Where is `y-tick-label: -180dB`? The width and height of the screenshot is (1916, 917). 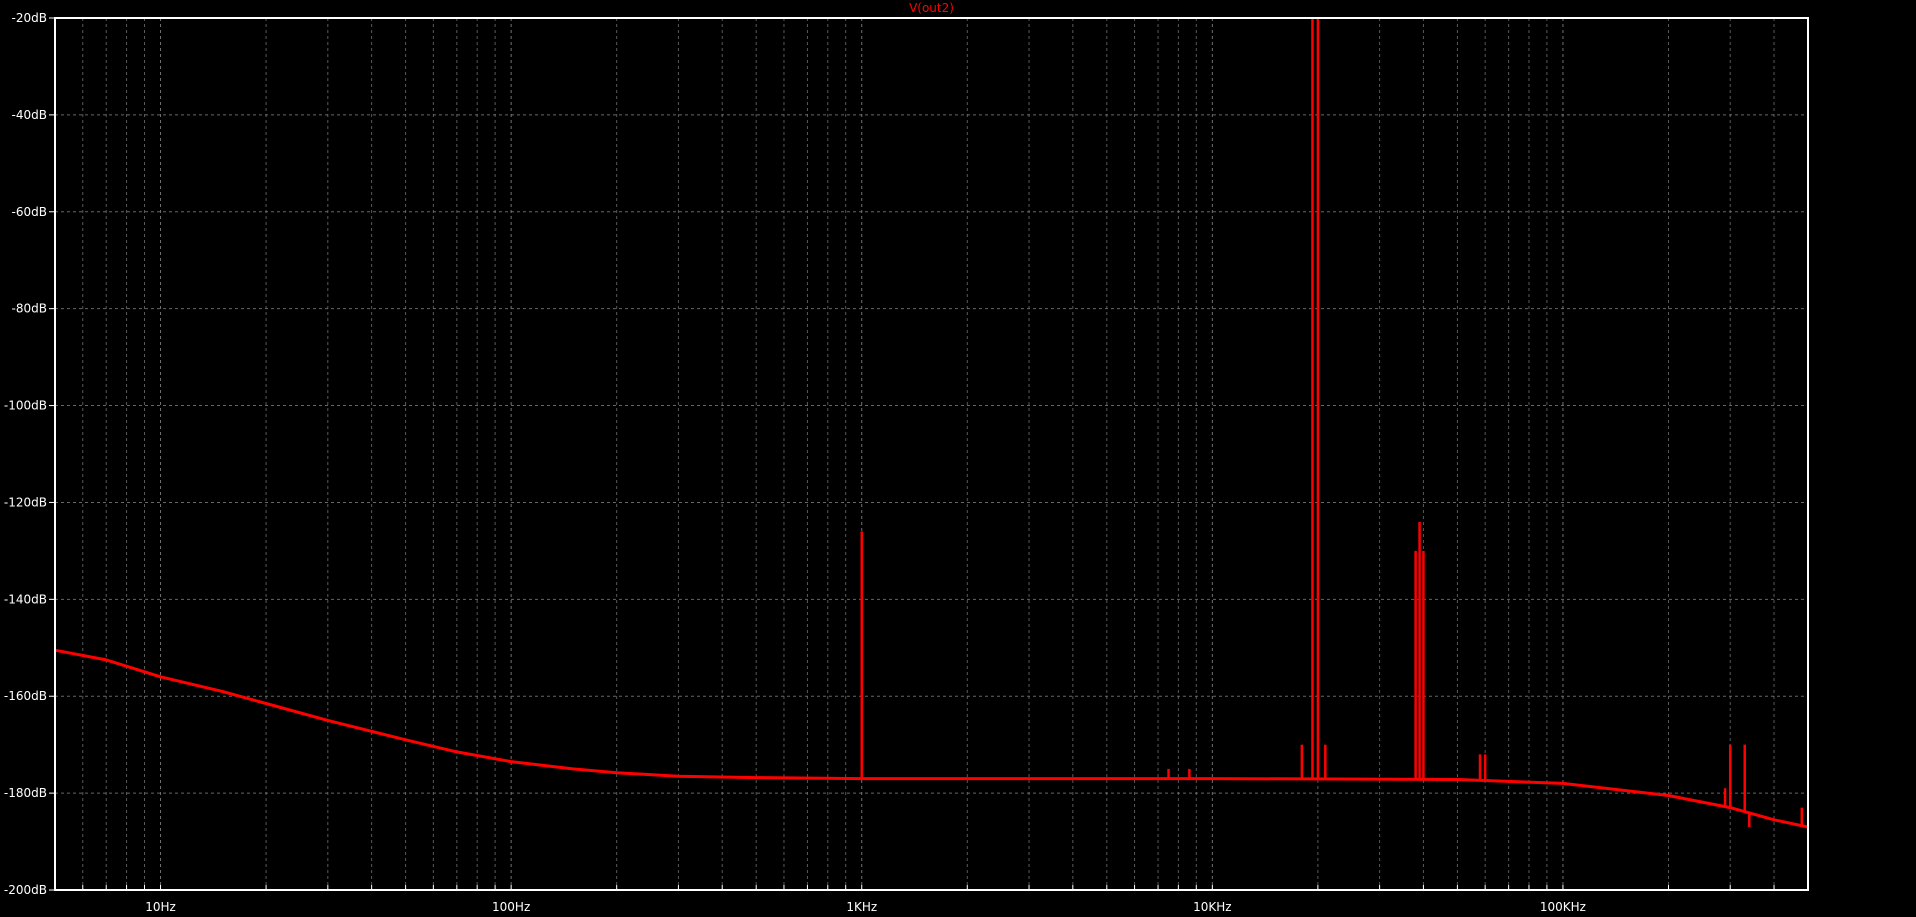
y-tick-label: -180dB is located at coordinates (25, 793).